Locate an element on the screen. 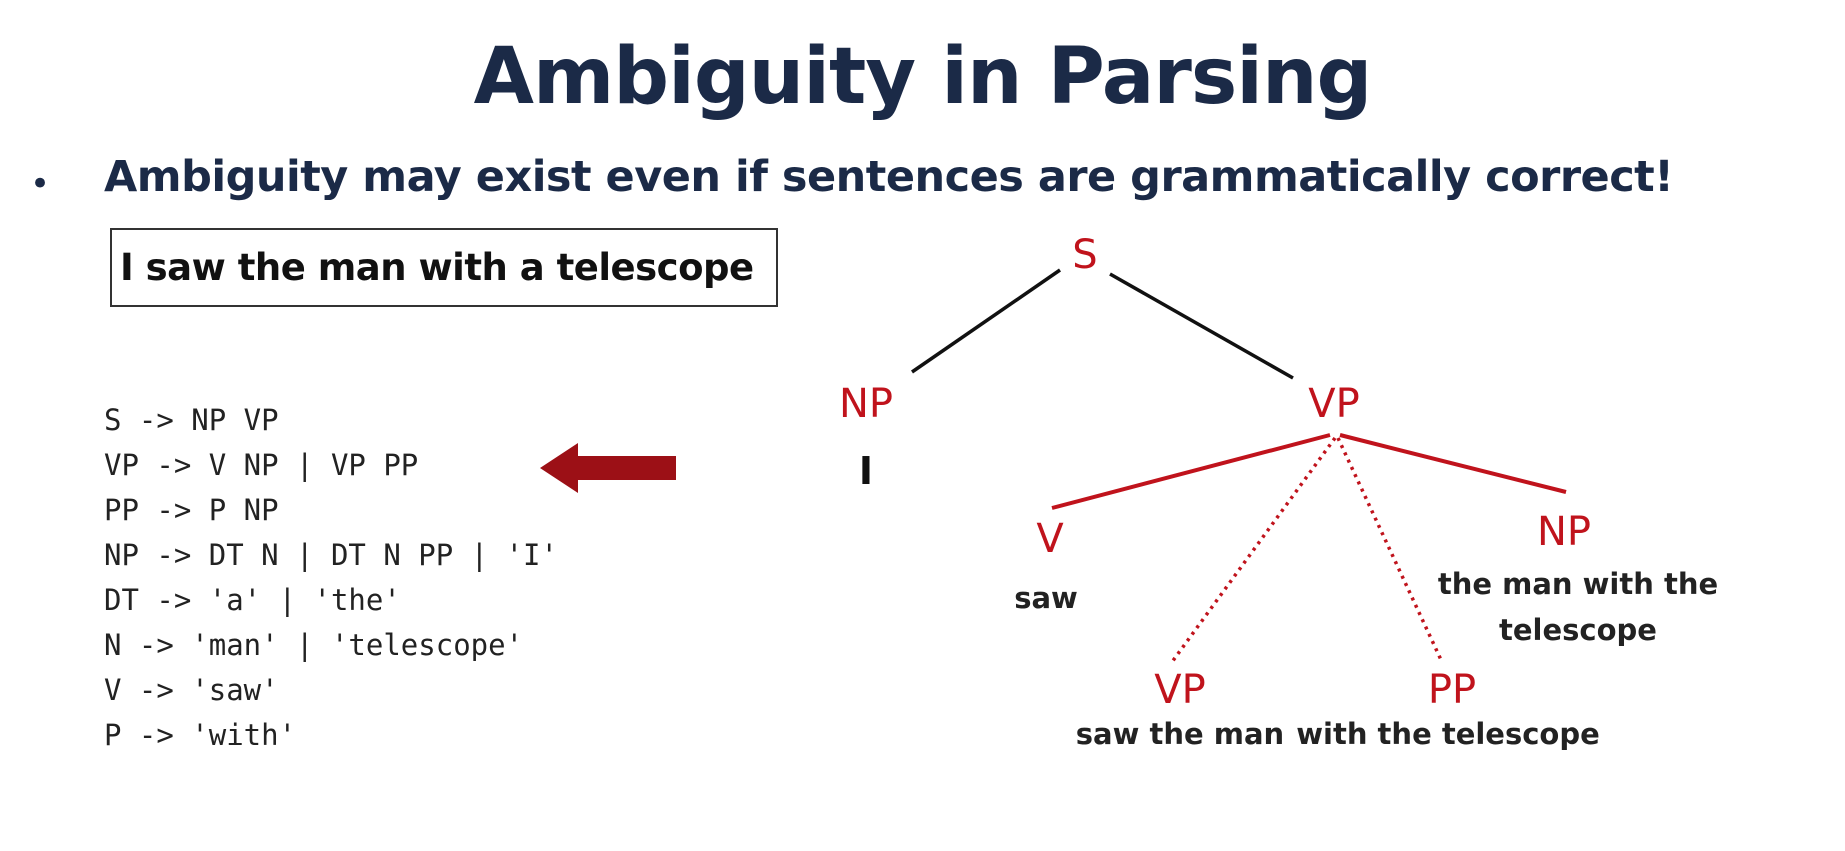  leaf-saw: saw is located at coordinates (1046, 598).